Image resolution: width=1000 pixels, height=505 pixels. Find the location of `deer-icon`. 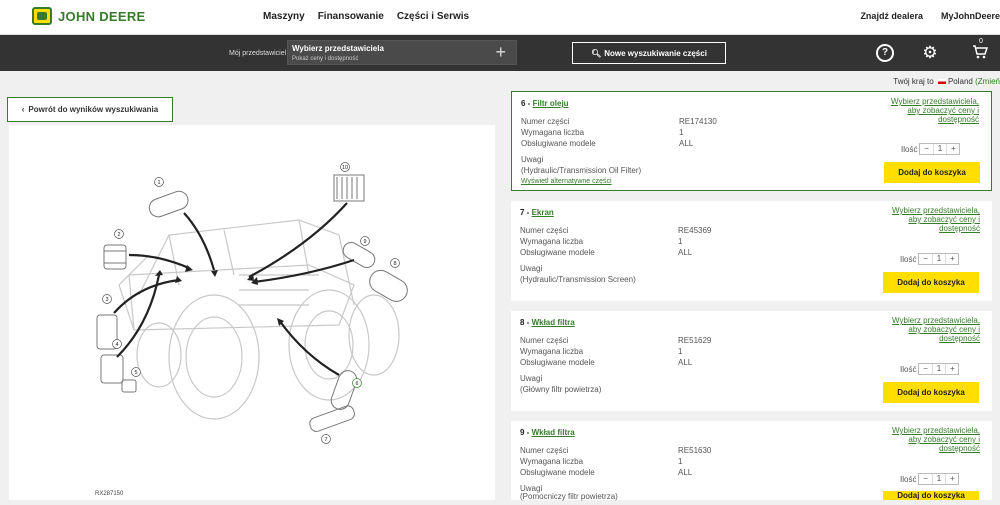

deer-icon is located at coordinates (42, 16).